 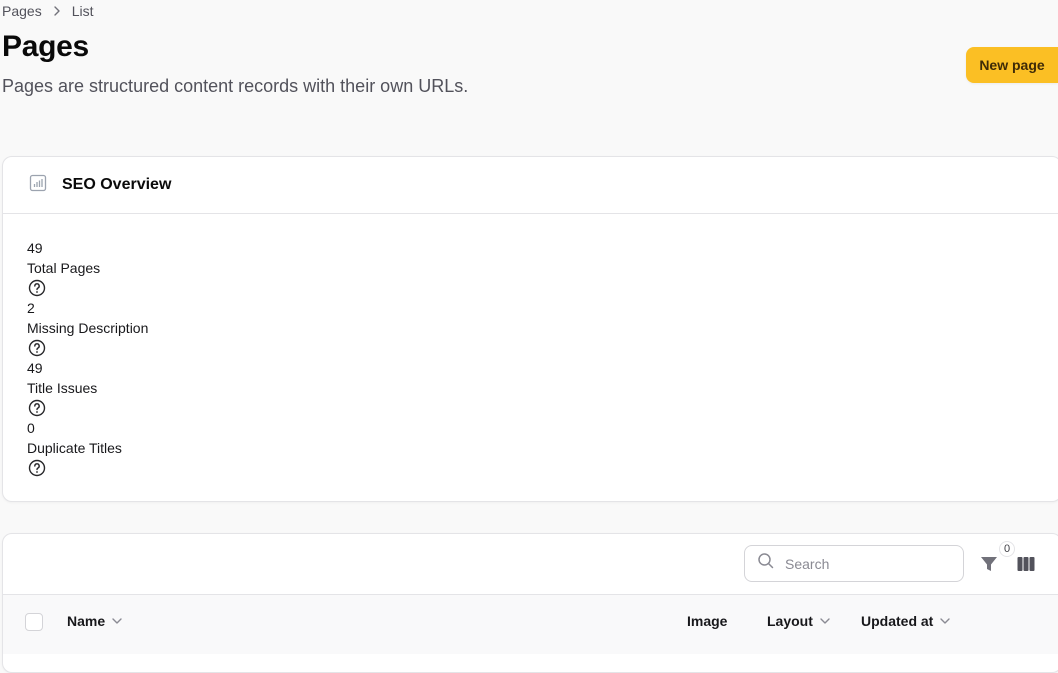 What do you see at coordinates (530, 564) in the screenshot?
I see `table-toolbar: 0` at bounding box center [530, 564].